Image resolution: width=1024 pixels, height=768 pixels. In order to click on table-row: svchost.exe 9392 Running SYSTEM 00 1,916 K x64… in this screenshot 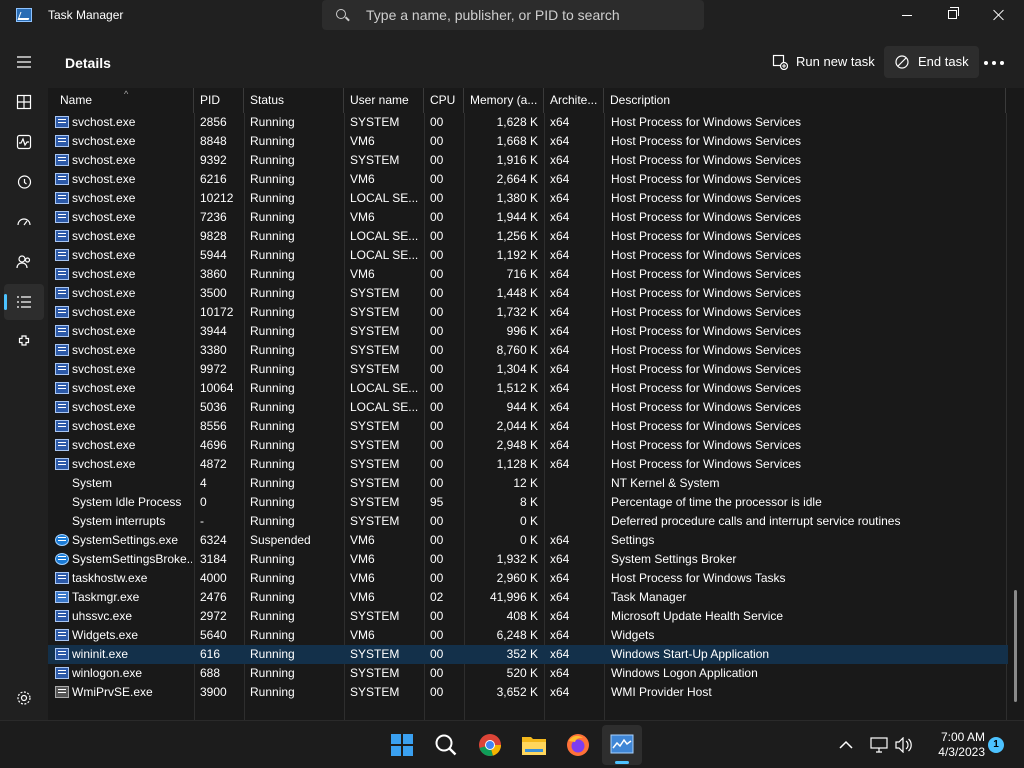, I will do `click(528, 160)`.